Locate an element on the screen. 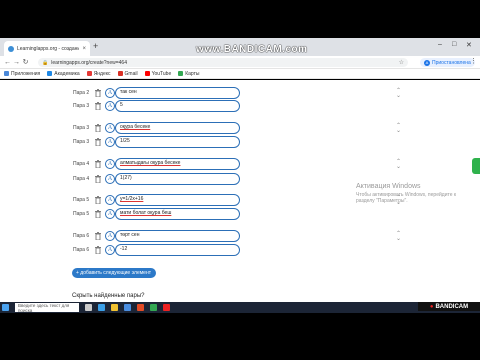  app-icon is located at coordinates (140, 307).